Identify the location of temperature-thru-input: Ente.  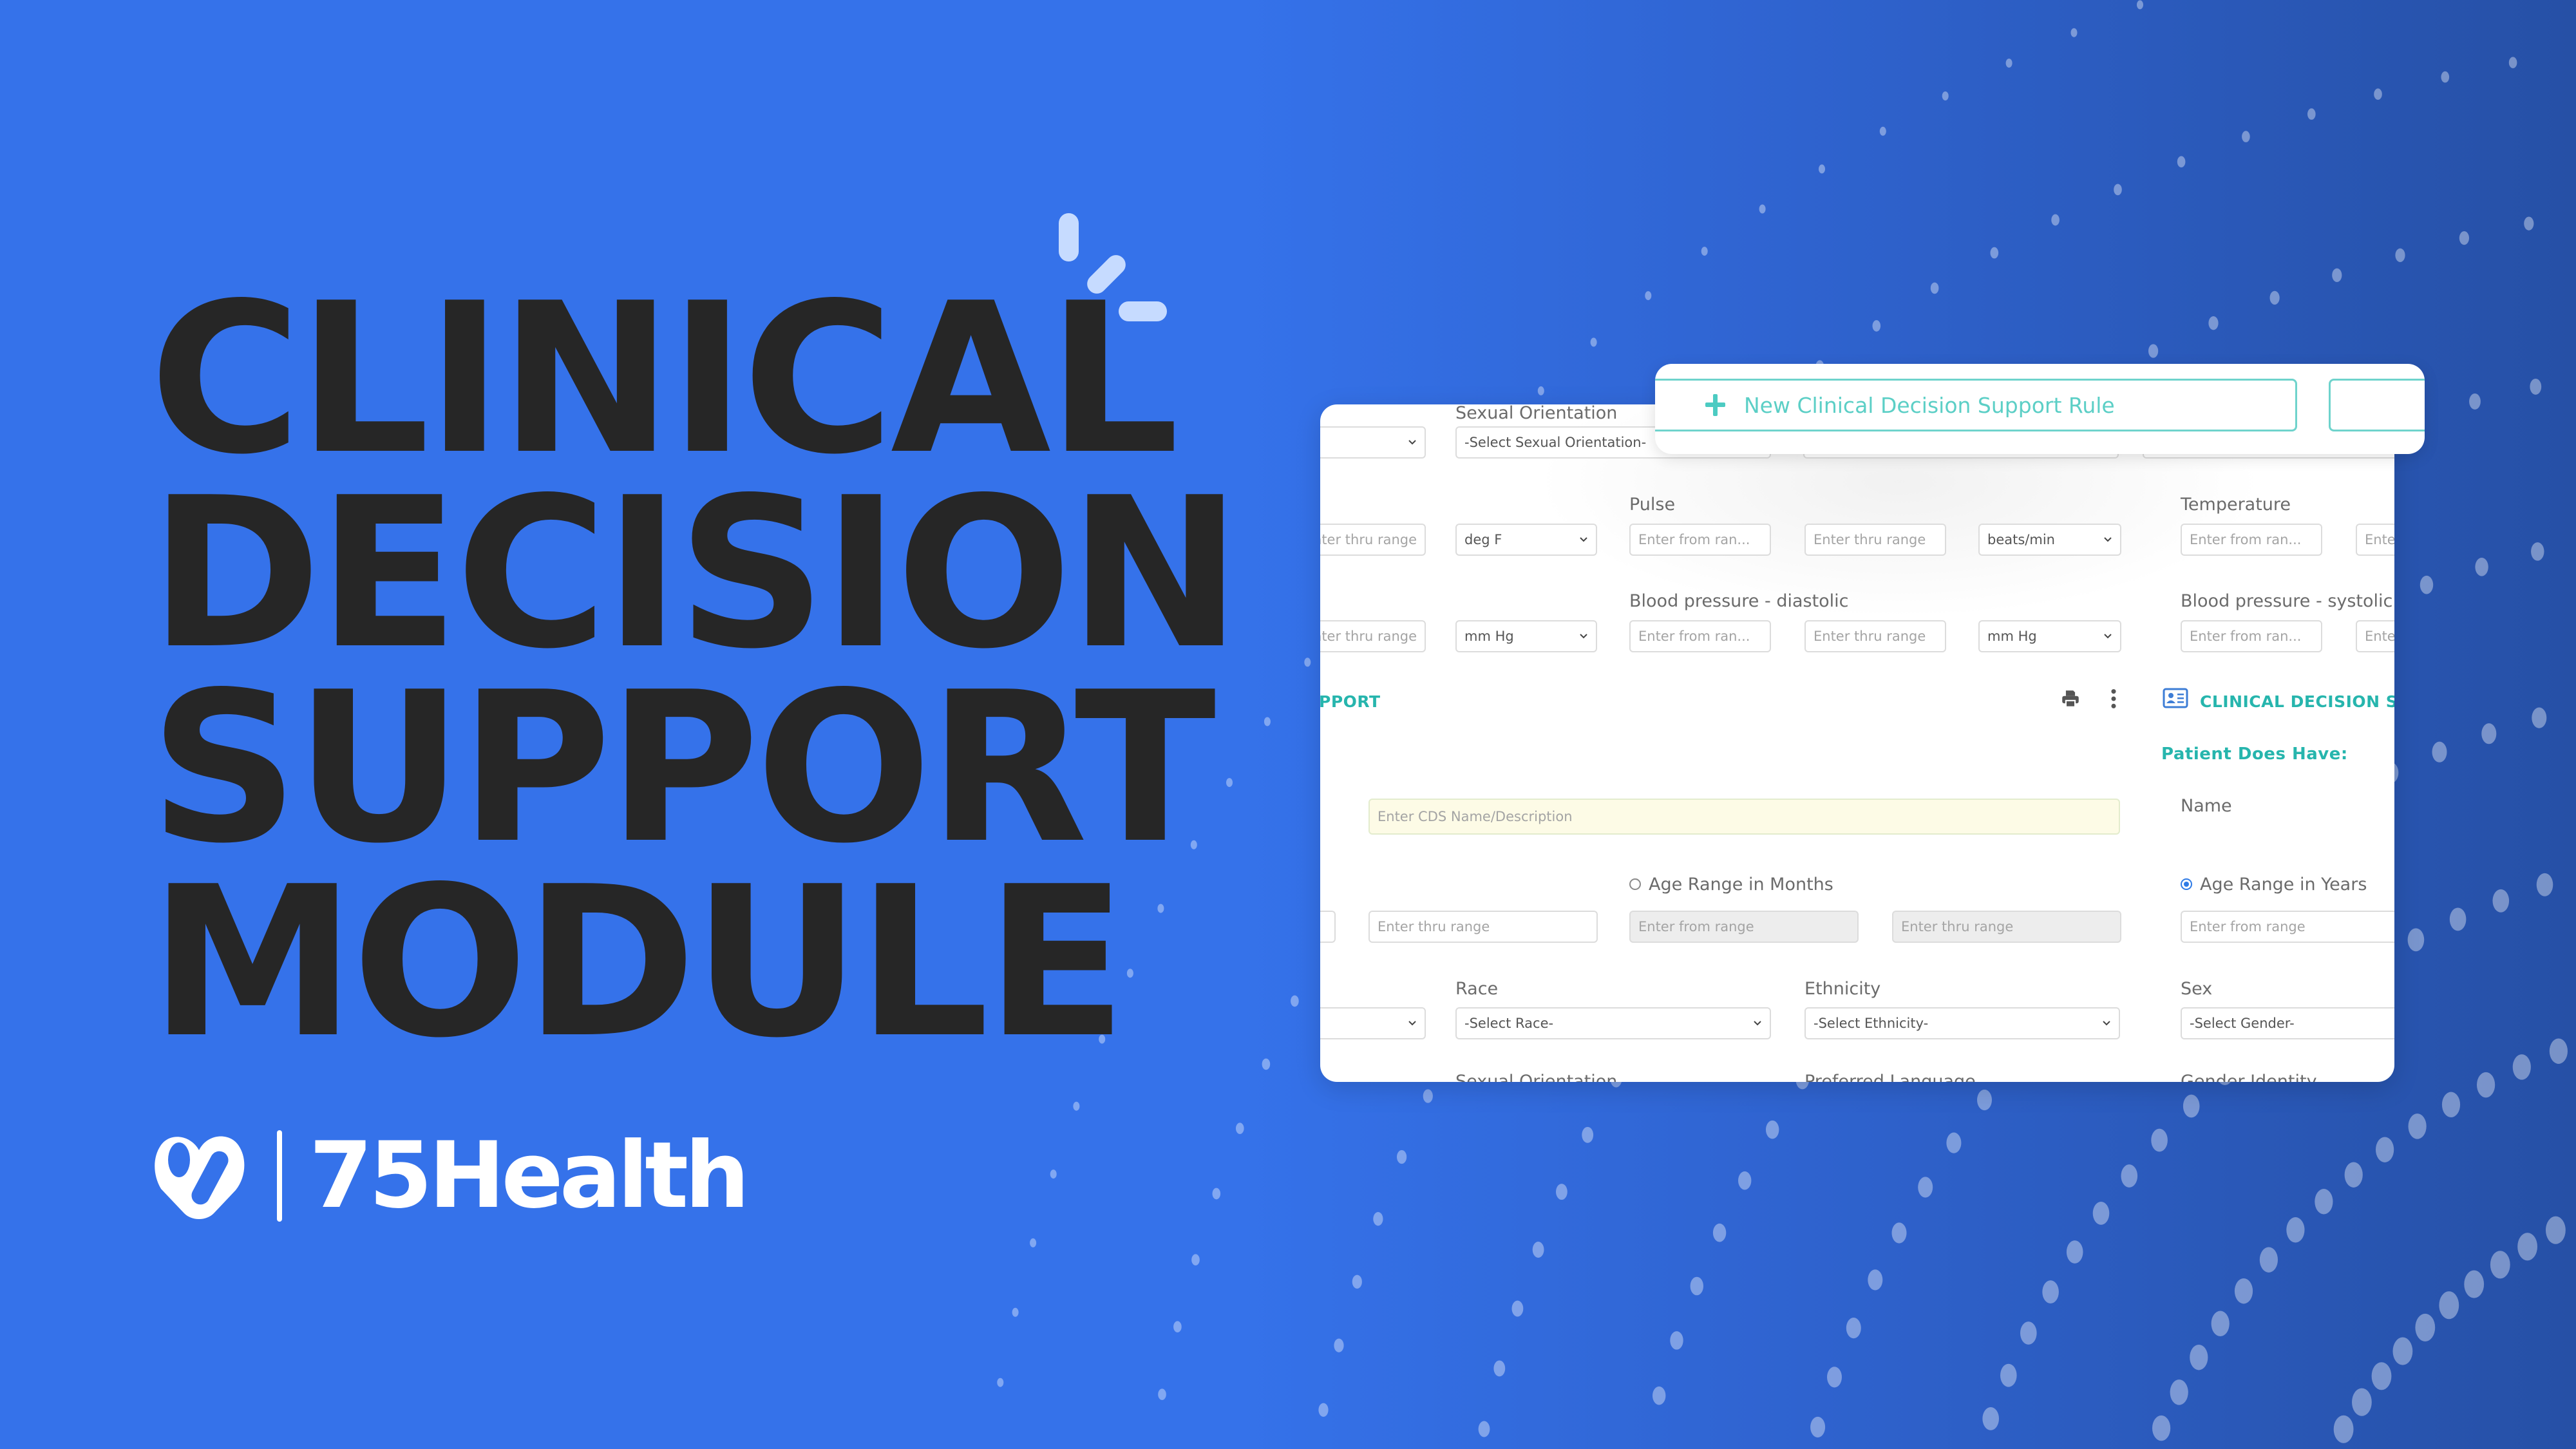
(2375, 540).